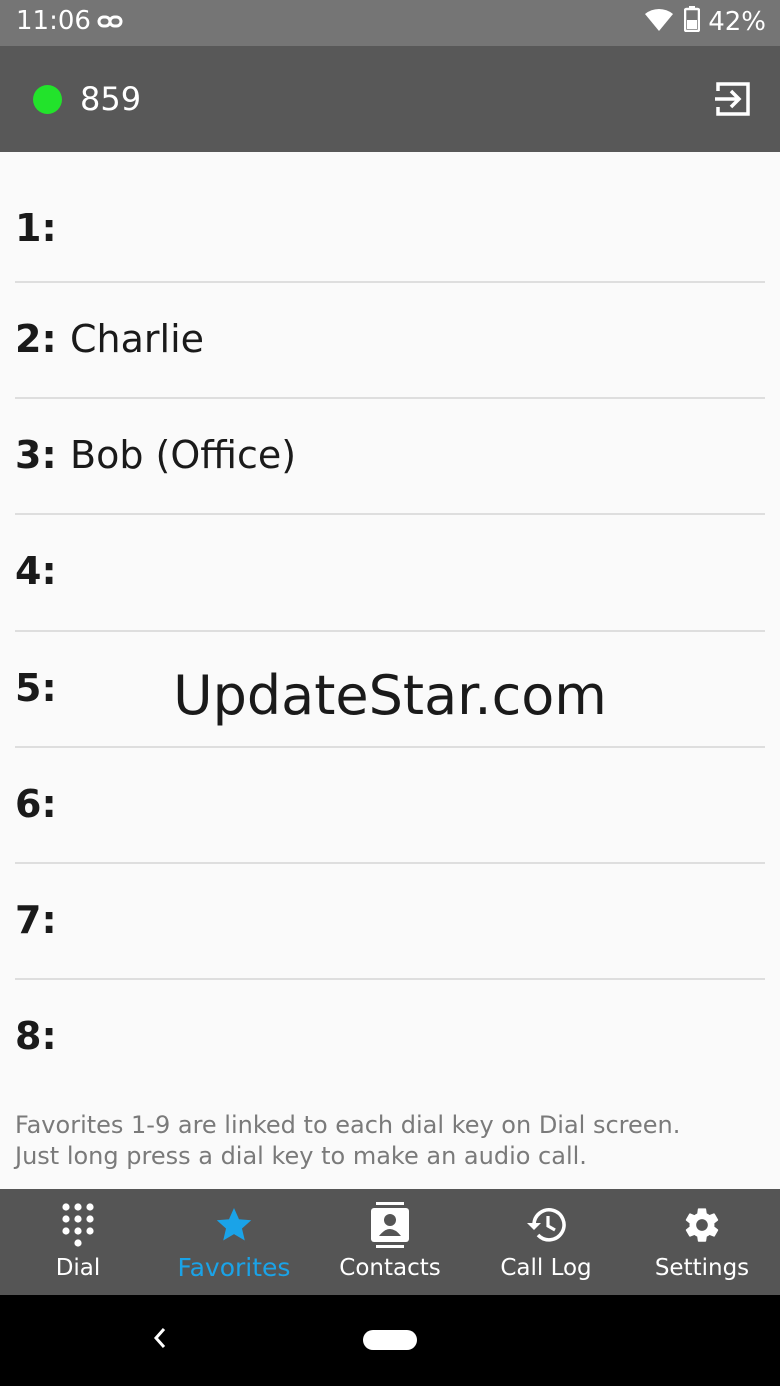 The width and height of the screenshot is (780, 1386). What do you see at coordinates (53, 21) in the screenshot?
I see `status-time: 11:06` at bounding box center [53, 21].